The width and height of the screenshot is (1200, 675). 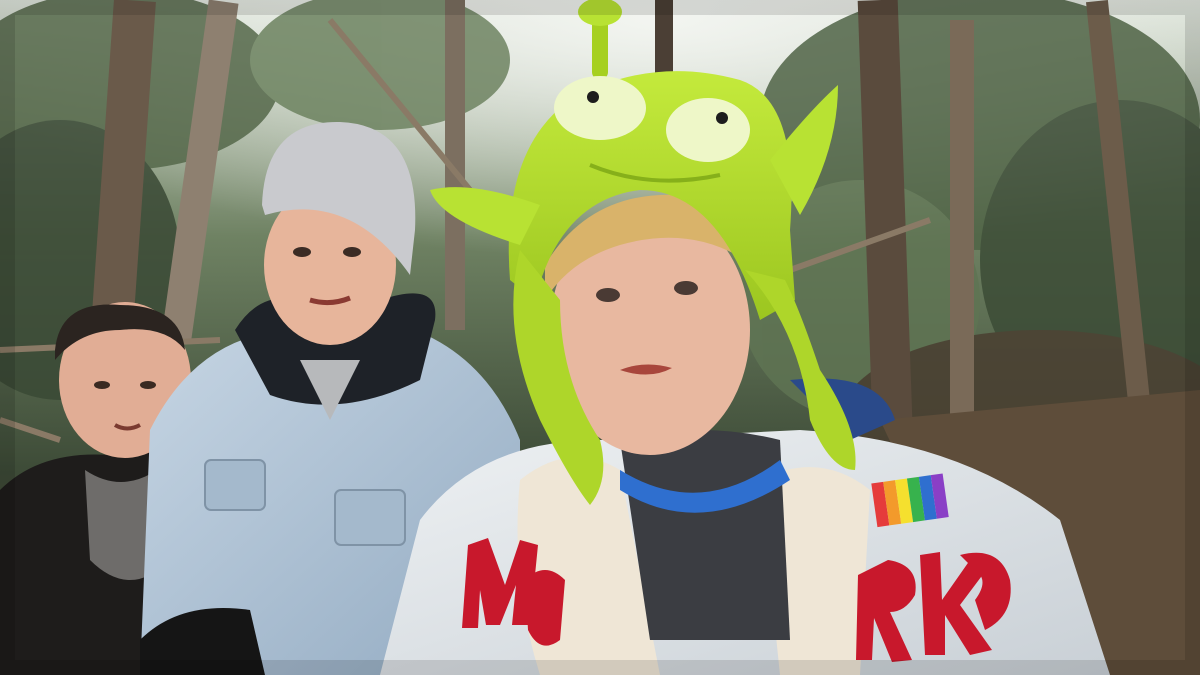 What do you see at coordinates (370, 517) in the screenshot?
I see `jacket-pocket-right` at bounding box center [370, 517].